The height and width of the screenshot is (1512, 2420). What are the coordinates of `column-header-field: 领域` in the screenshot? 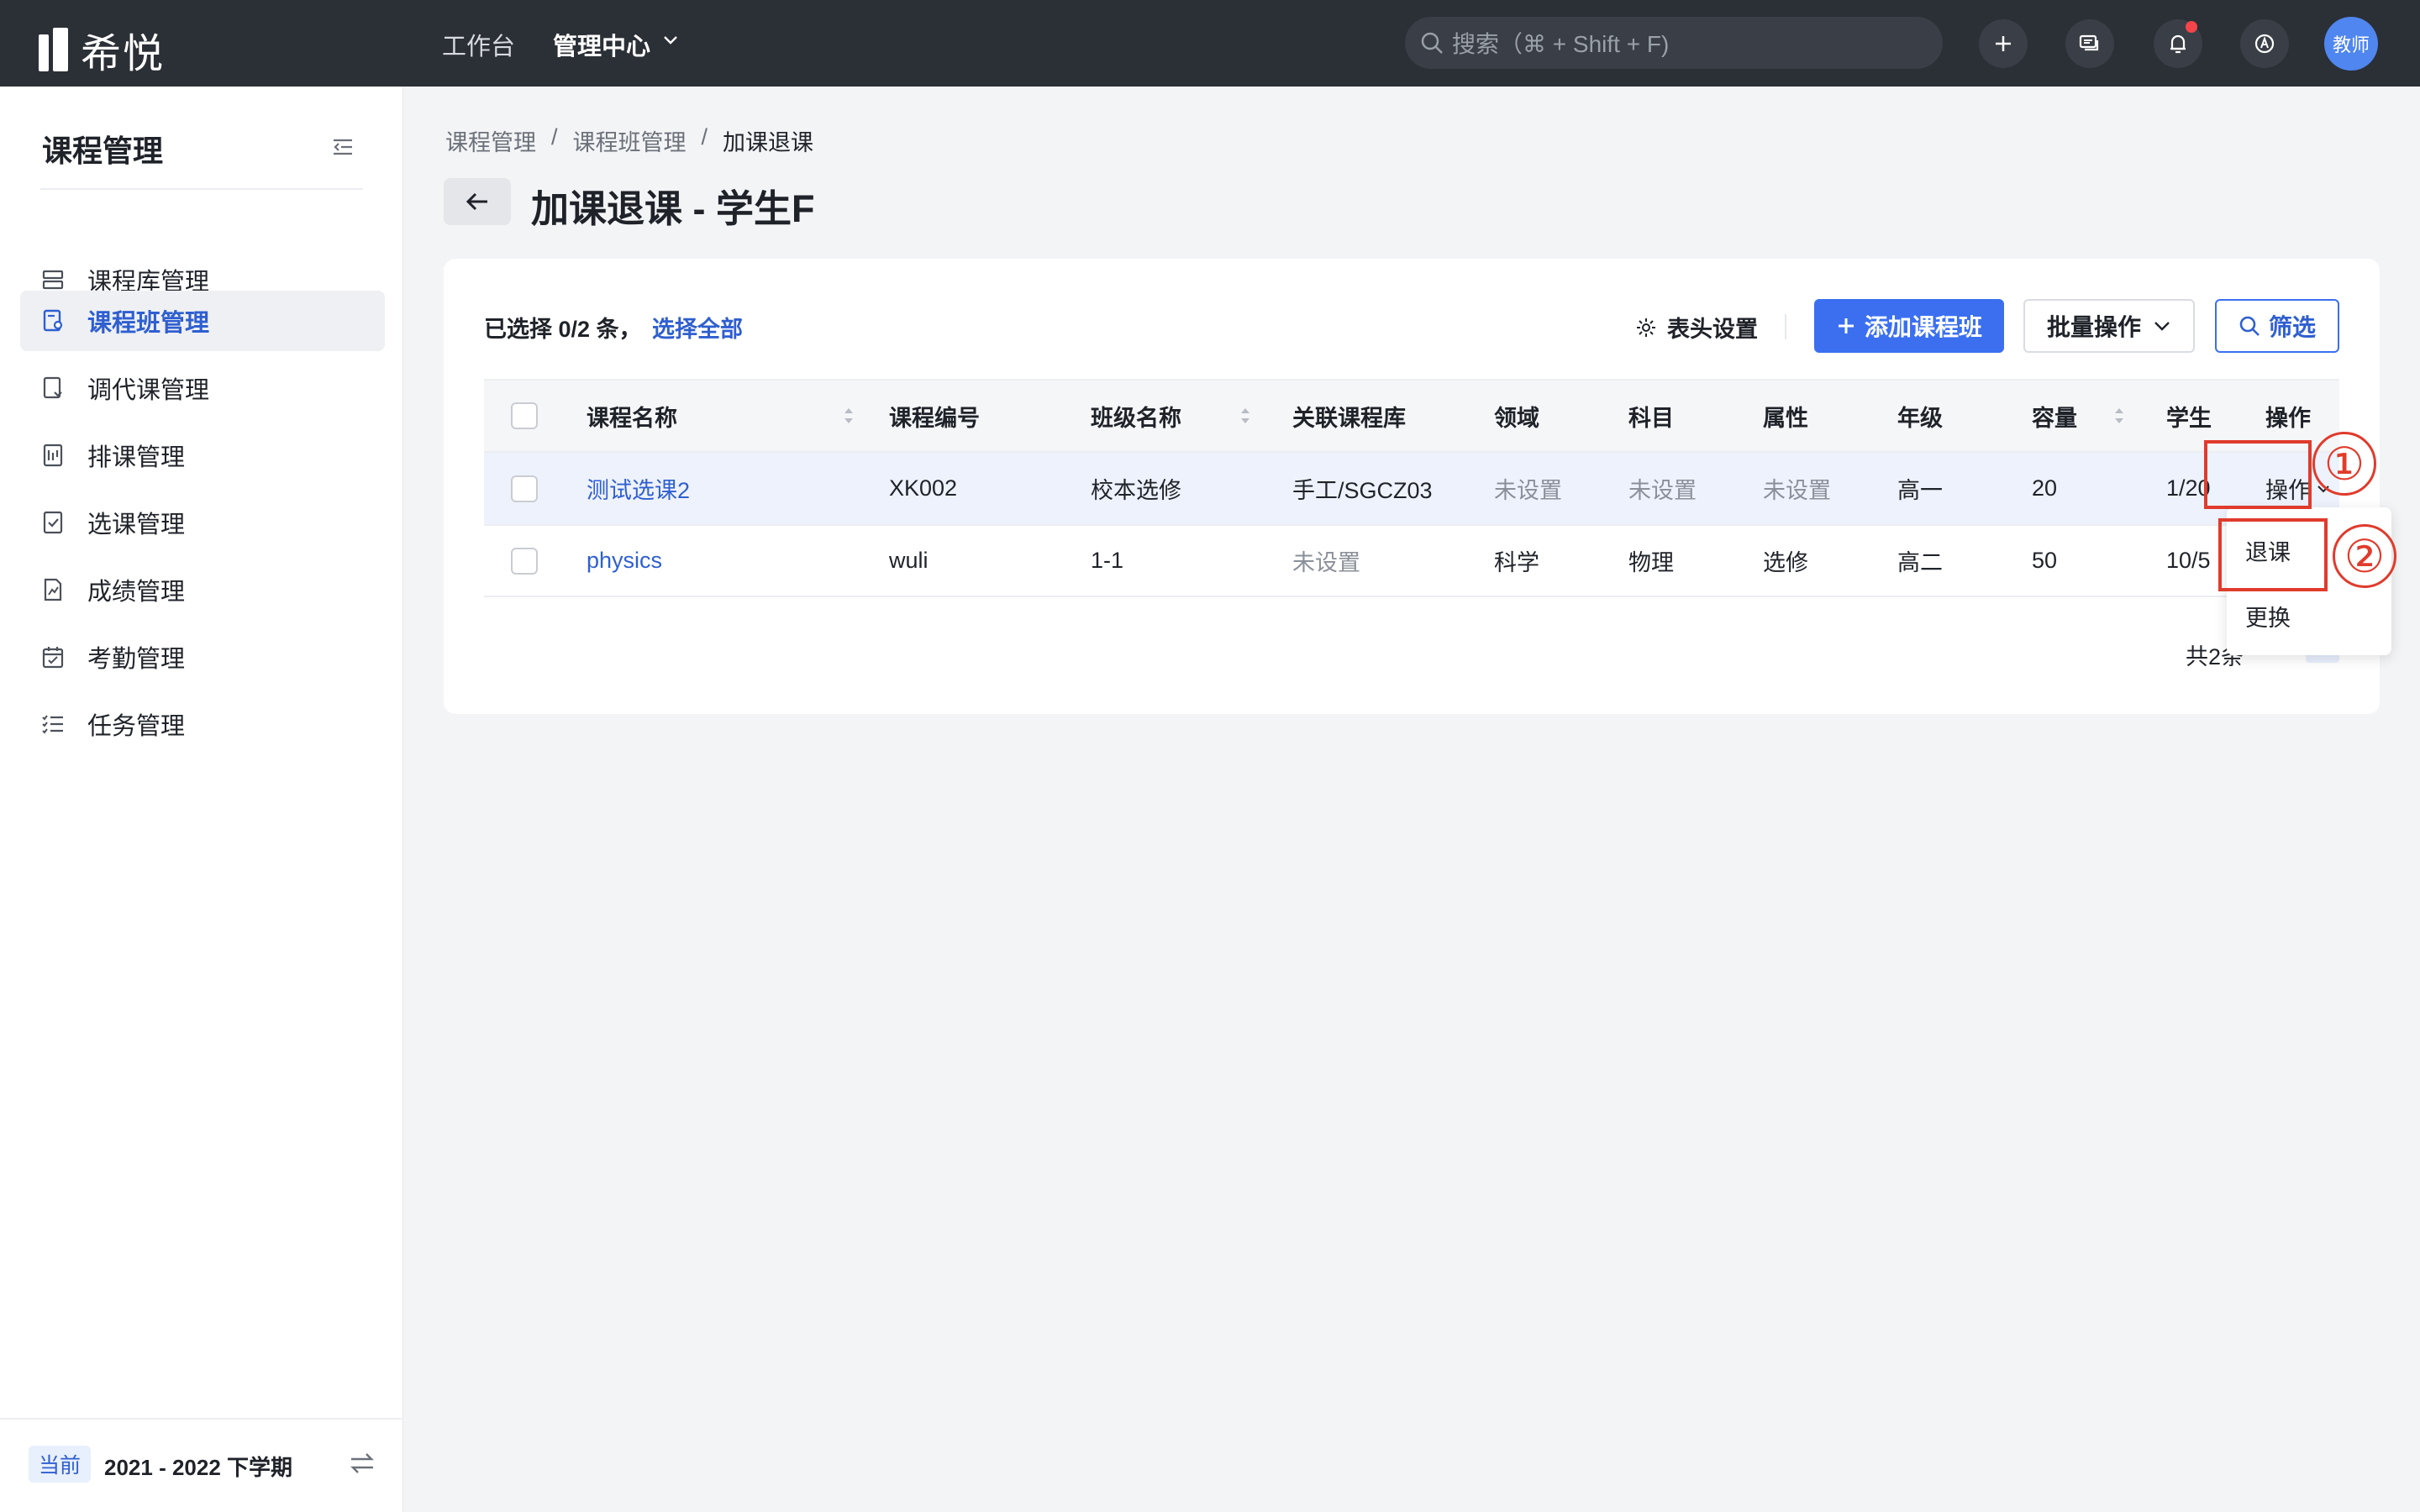 It's located at (1516, 418).